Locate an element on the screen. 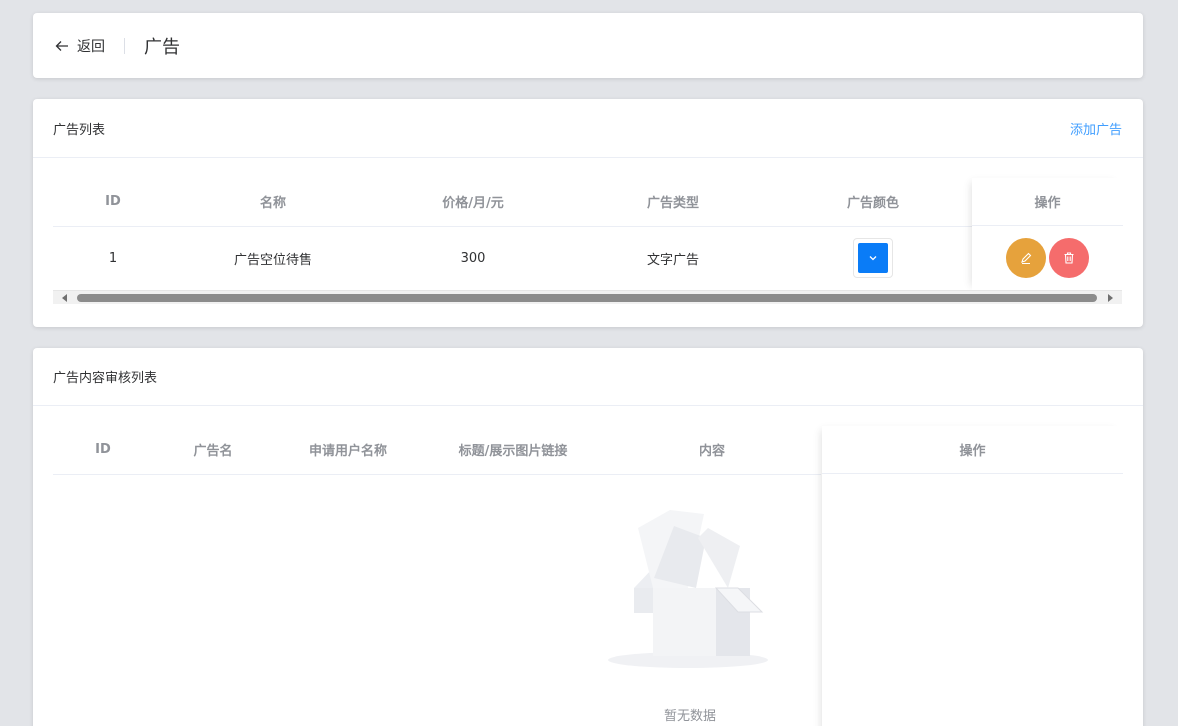 The height and width of the screenshot is (726, 1178). review-table: ID 广告名 申请用户名称 标题/展示图片链接 内容 is located at coordinates (437, 450).